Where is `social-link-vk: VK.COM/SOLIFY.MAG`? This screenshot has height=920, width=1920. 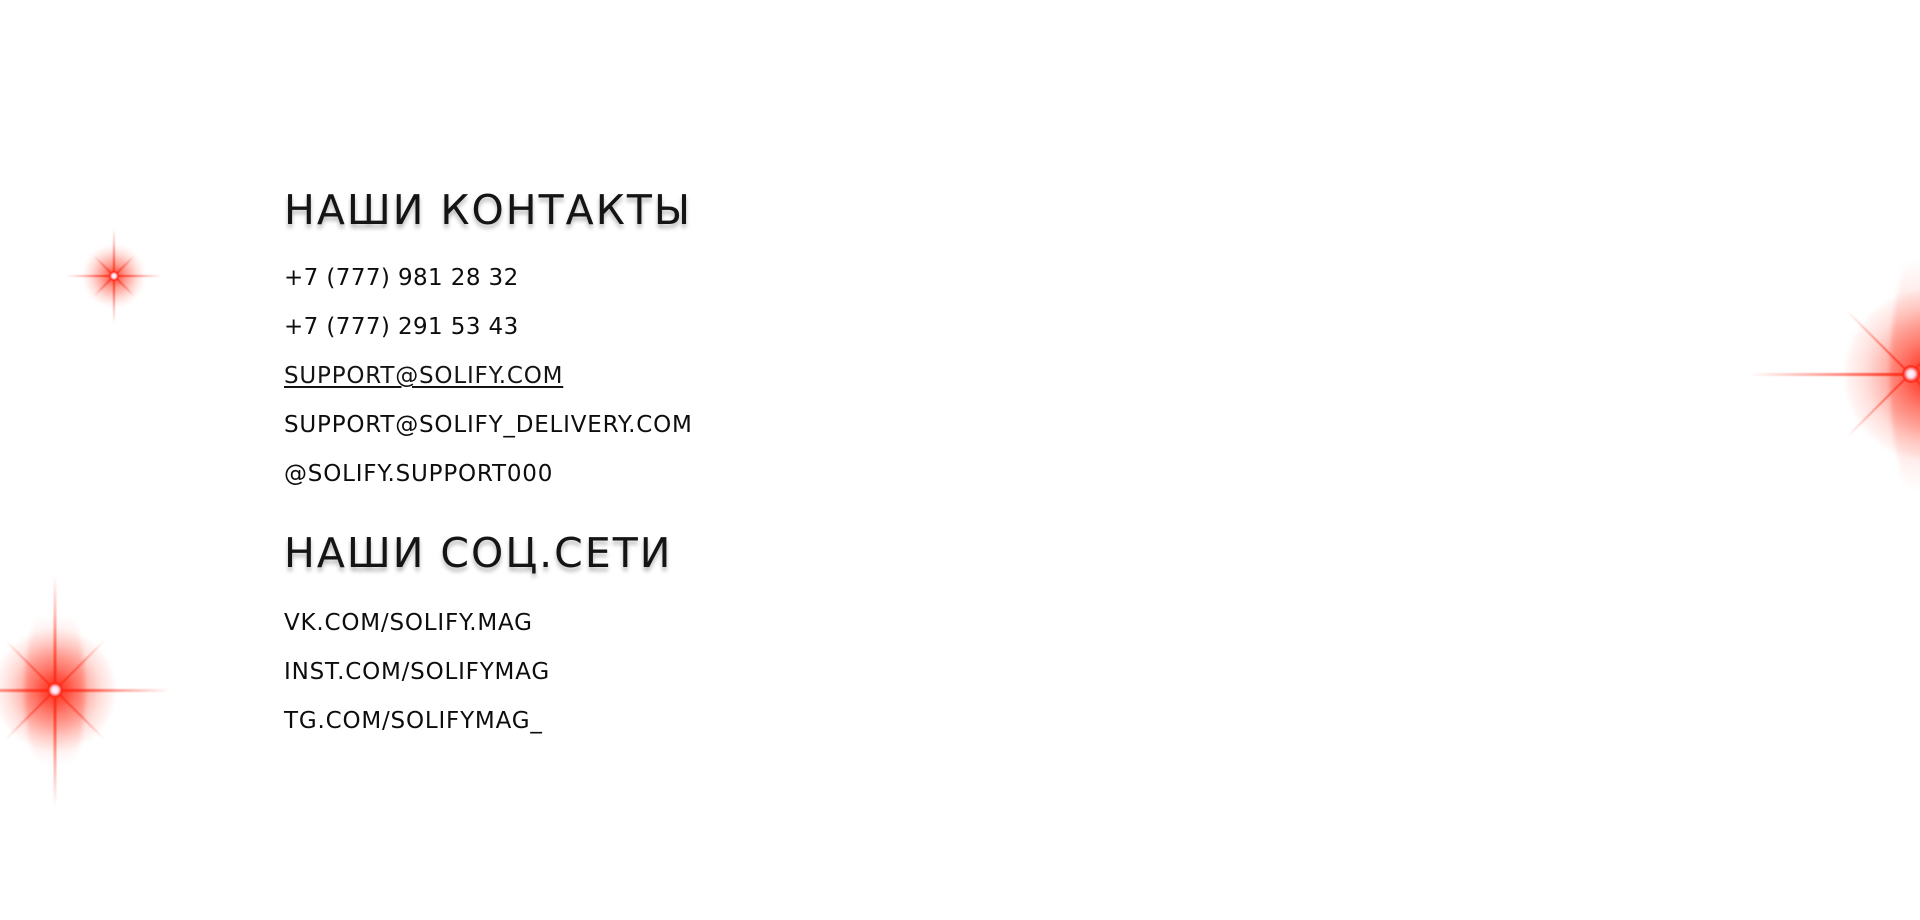
social-link-vk: VK.COM/SOLIFY.MAG is located at coordinates (734, 623).